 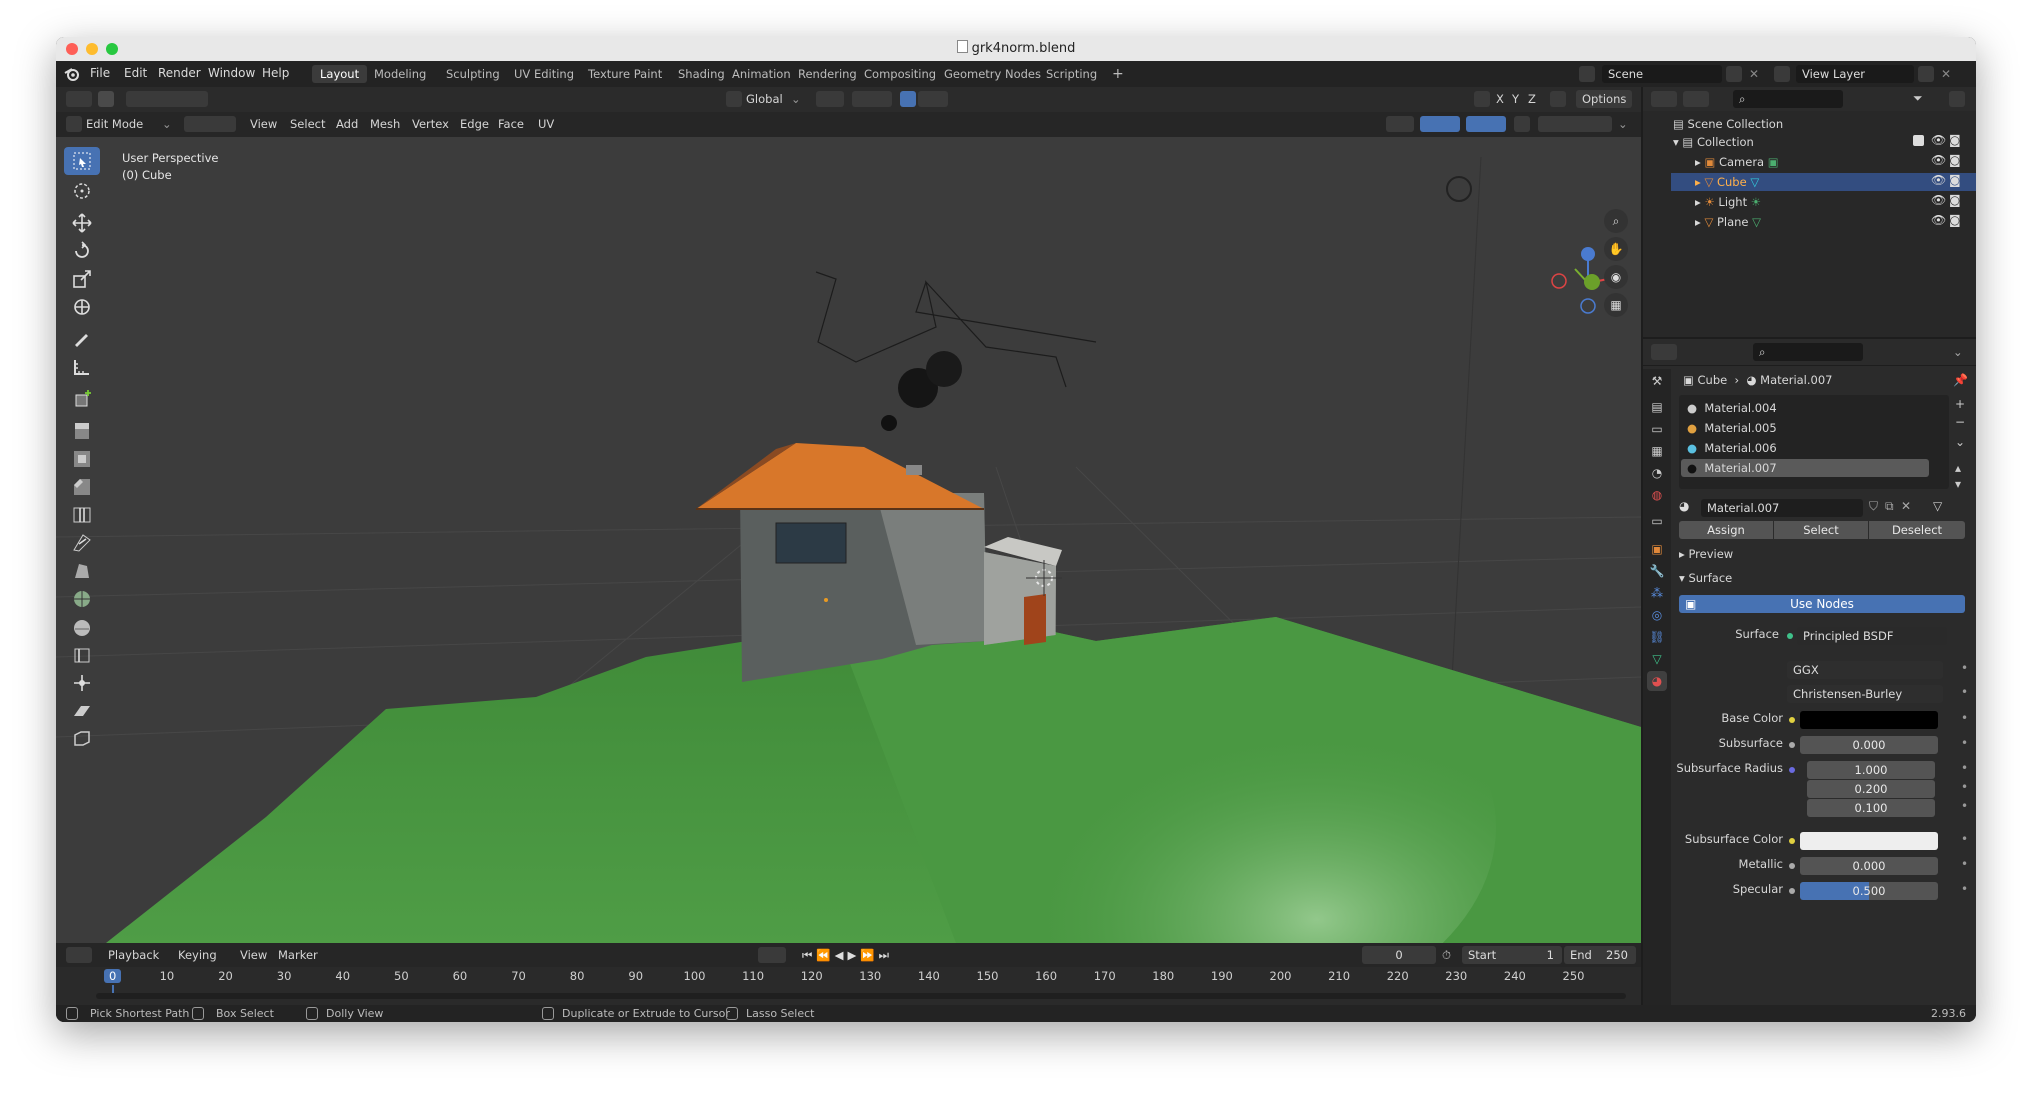 I want to click on axis-y-toggle: Y, so click(x=1515, y=99).